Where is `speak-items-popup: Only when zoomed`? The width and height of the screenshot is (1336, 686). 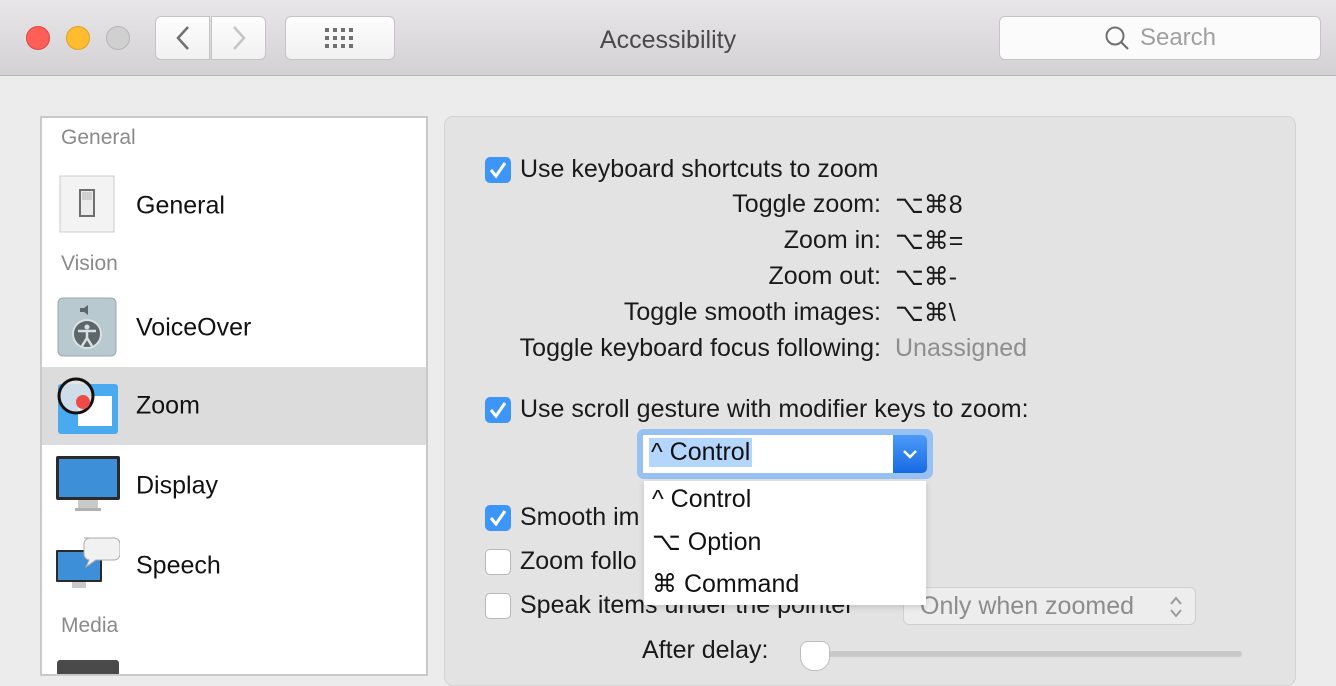
speak-items-popup: Only when zoomed is located at coordinates (1049, 606).